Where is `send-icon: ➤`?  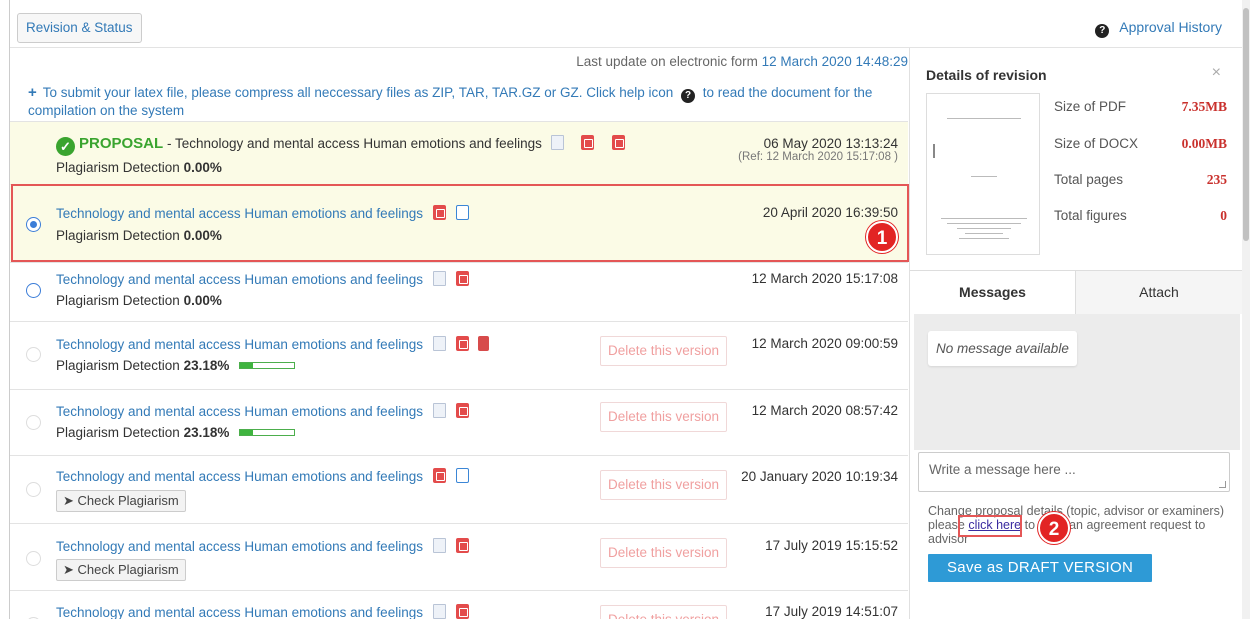
send-icon: ➤ is located at coordinates (68, 500).